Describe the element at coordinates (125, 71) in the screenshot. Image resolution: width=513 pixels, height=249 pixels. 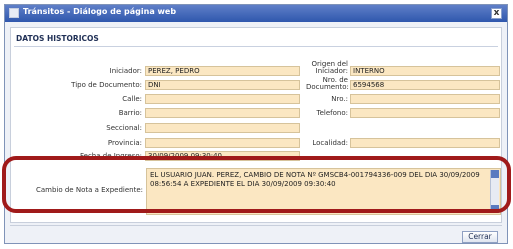
I see `iniciador-label: Iniciador:` at that location.